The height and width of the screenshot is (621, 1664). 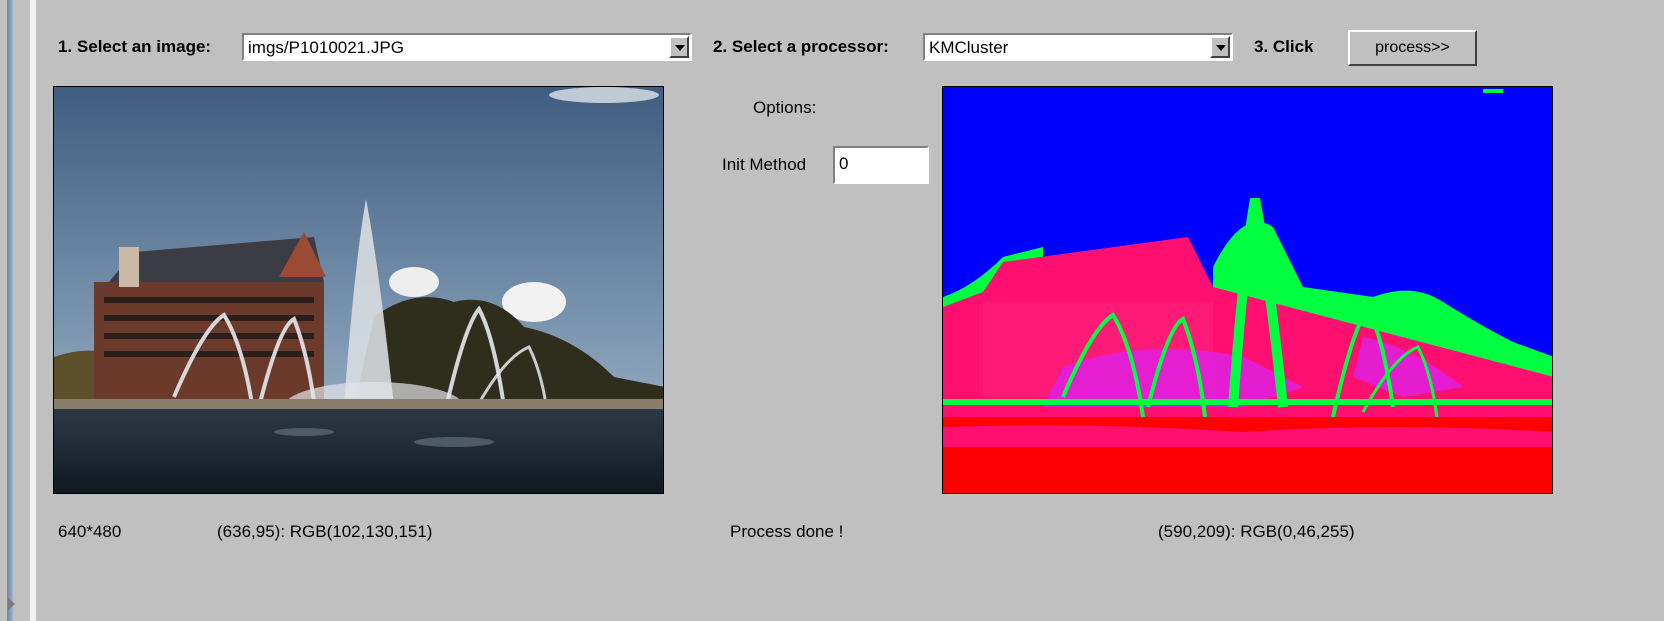 What do you see at coordinates (10, 310) in the screenshot?
I see `window-border` at bounding box center [10, 310].